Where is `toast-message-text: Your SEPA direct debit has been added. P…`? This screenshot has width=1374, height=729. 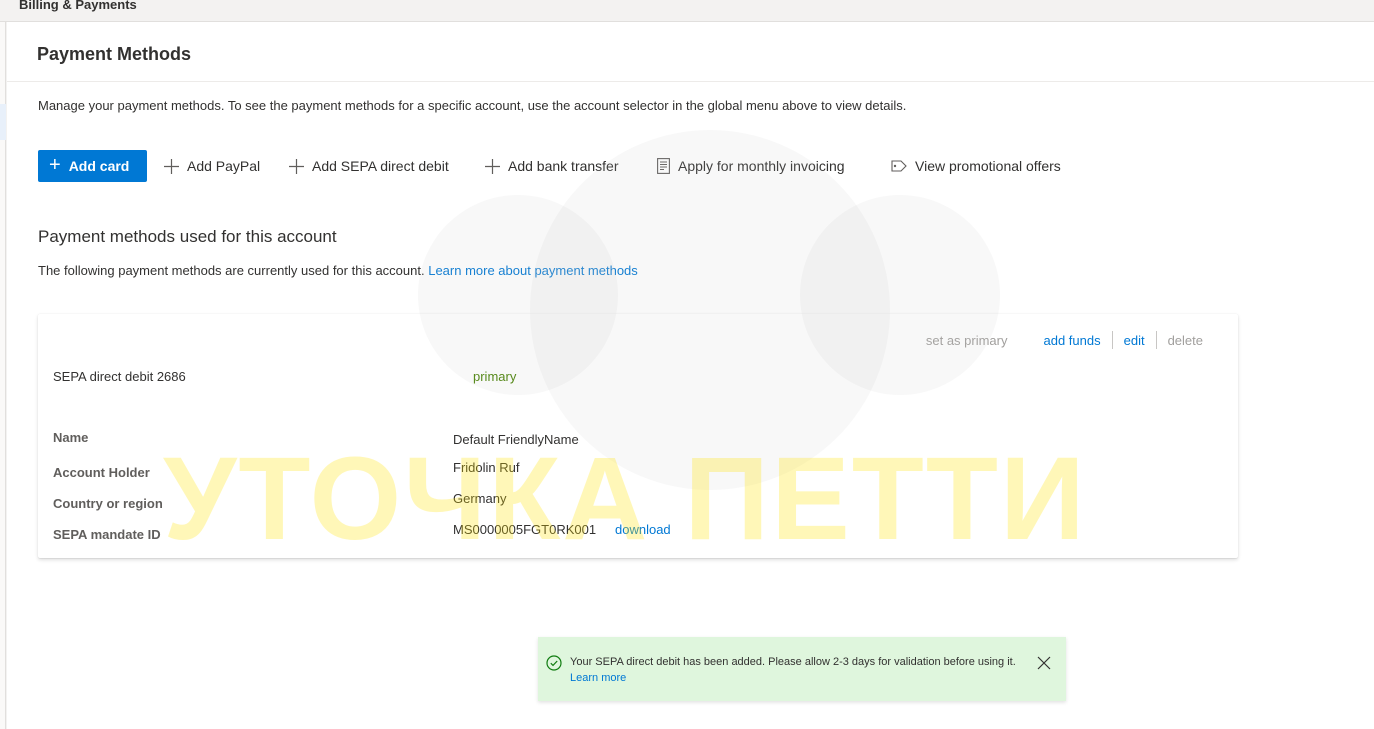
toast-message-text: Your SEPA direct debit has been added. P… is located at coordinates (793, 662).